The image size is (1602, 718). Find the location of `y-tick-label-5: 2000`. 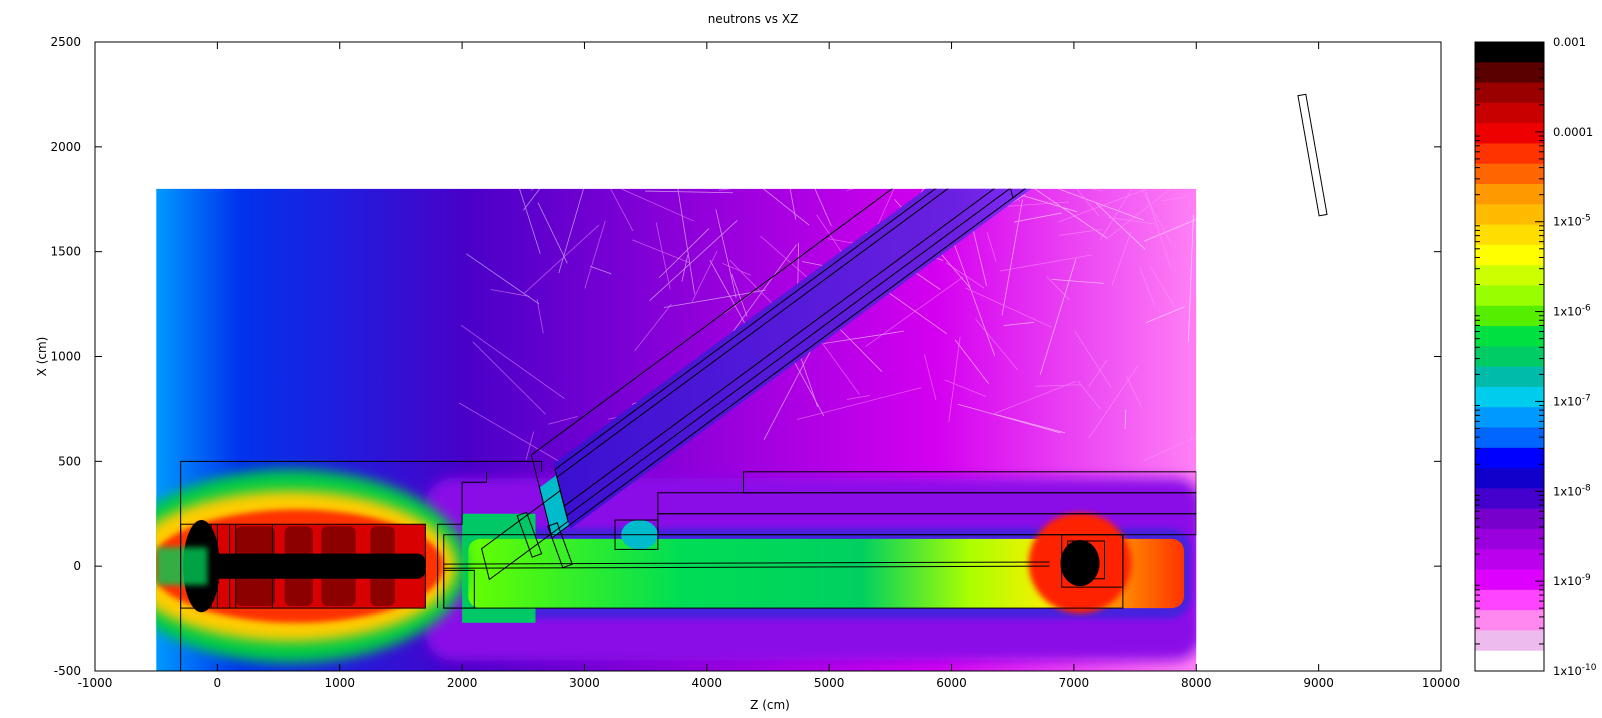

y-tick-label-5: 2000 is located at coordinates (65, 147).